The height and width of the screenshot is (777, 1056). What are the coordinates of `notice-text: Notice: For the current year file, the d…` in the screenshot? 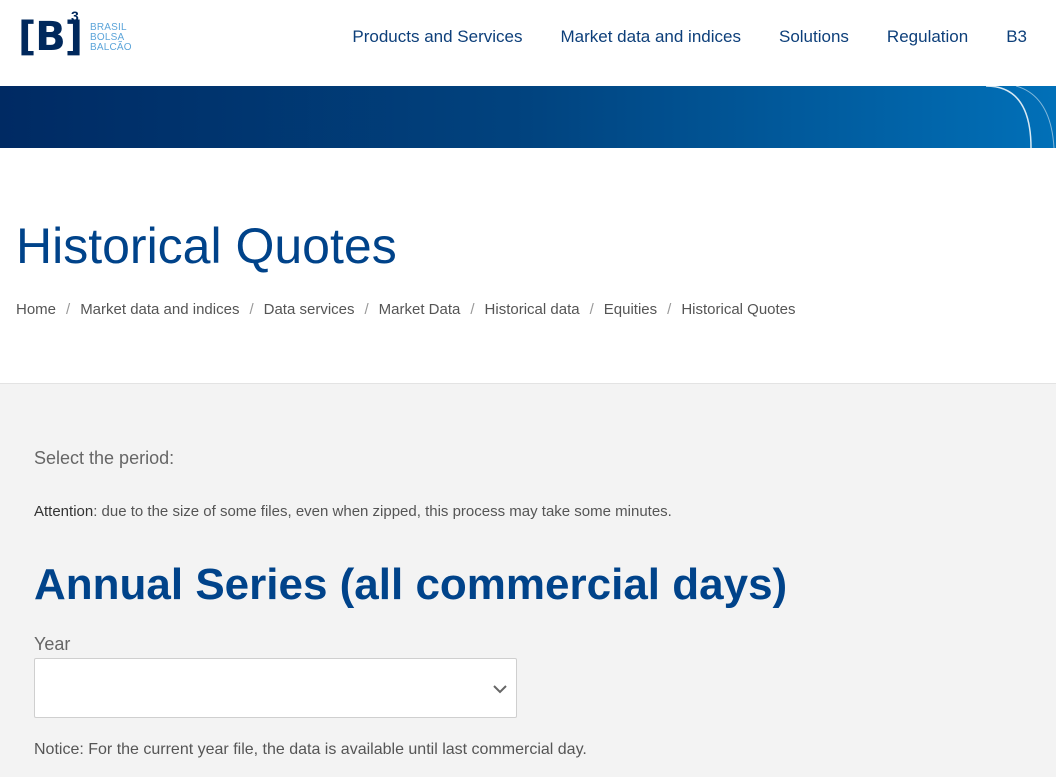 It's located at (310, 749).